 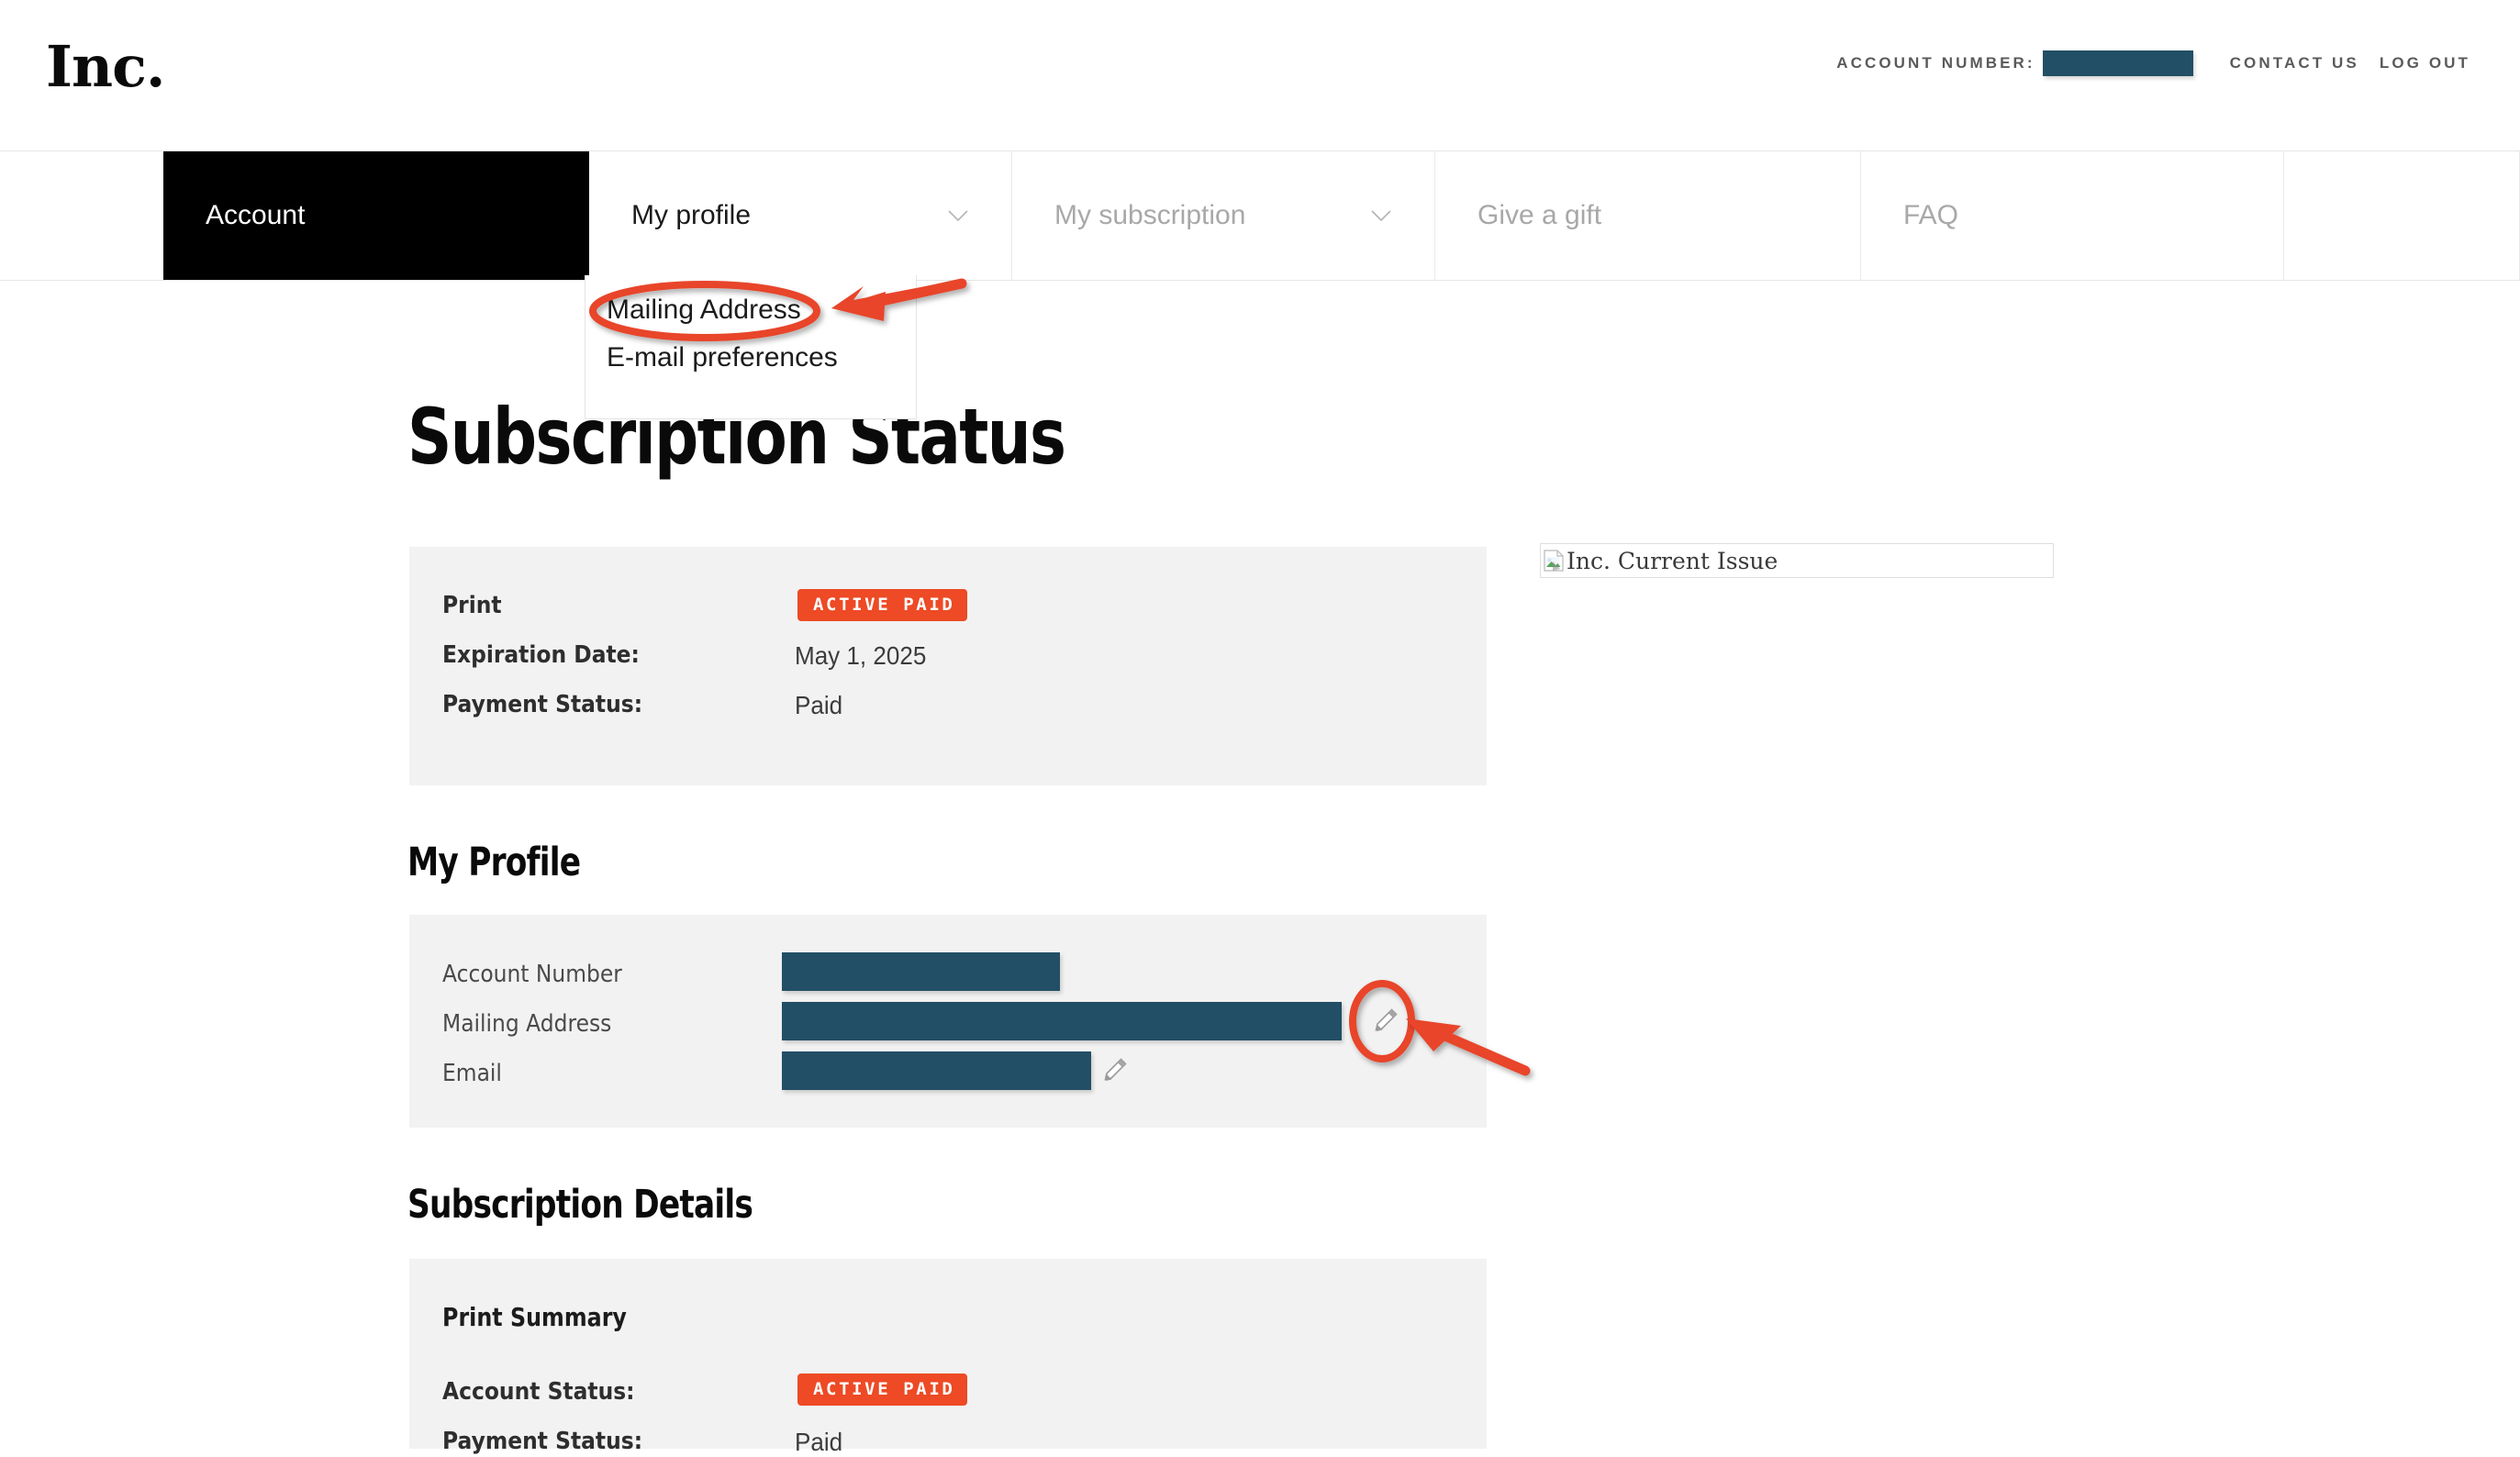 What do you see at coordinates (936, 1070) in the screenshot?
I see `profile-email-redacted-value` at bounding box center [936, 1070].